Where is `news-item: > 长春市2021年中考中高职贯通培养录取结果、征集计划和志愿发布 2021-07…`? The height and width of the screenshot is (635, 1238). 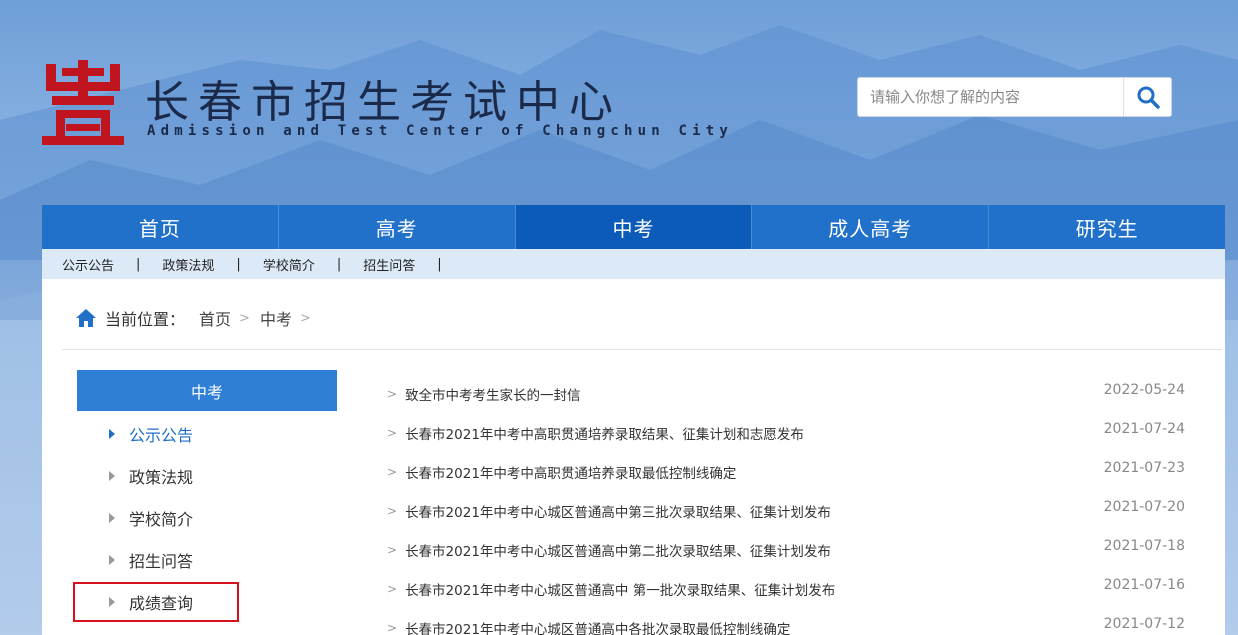 news-item: > 长春市2021年中考中高职贯通培养录取结果、征集计划和志愿发布 2021-07… is located at coordinates (786, 432).